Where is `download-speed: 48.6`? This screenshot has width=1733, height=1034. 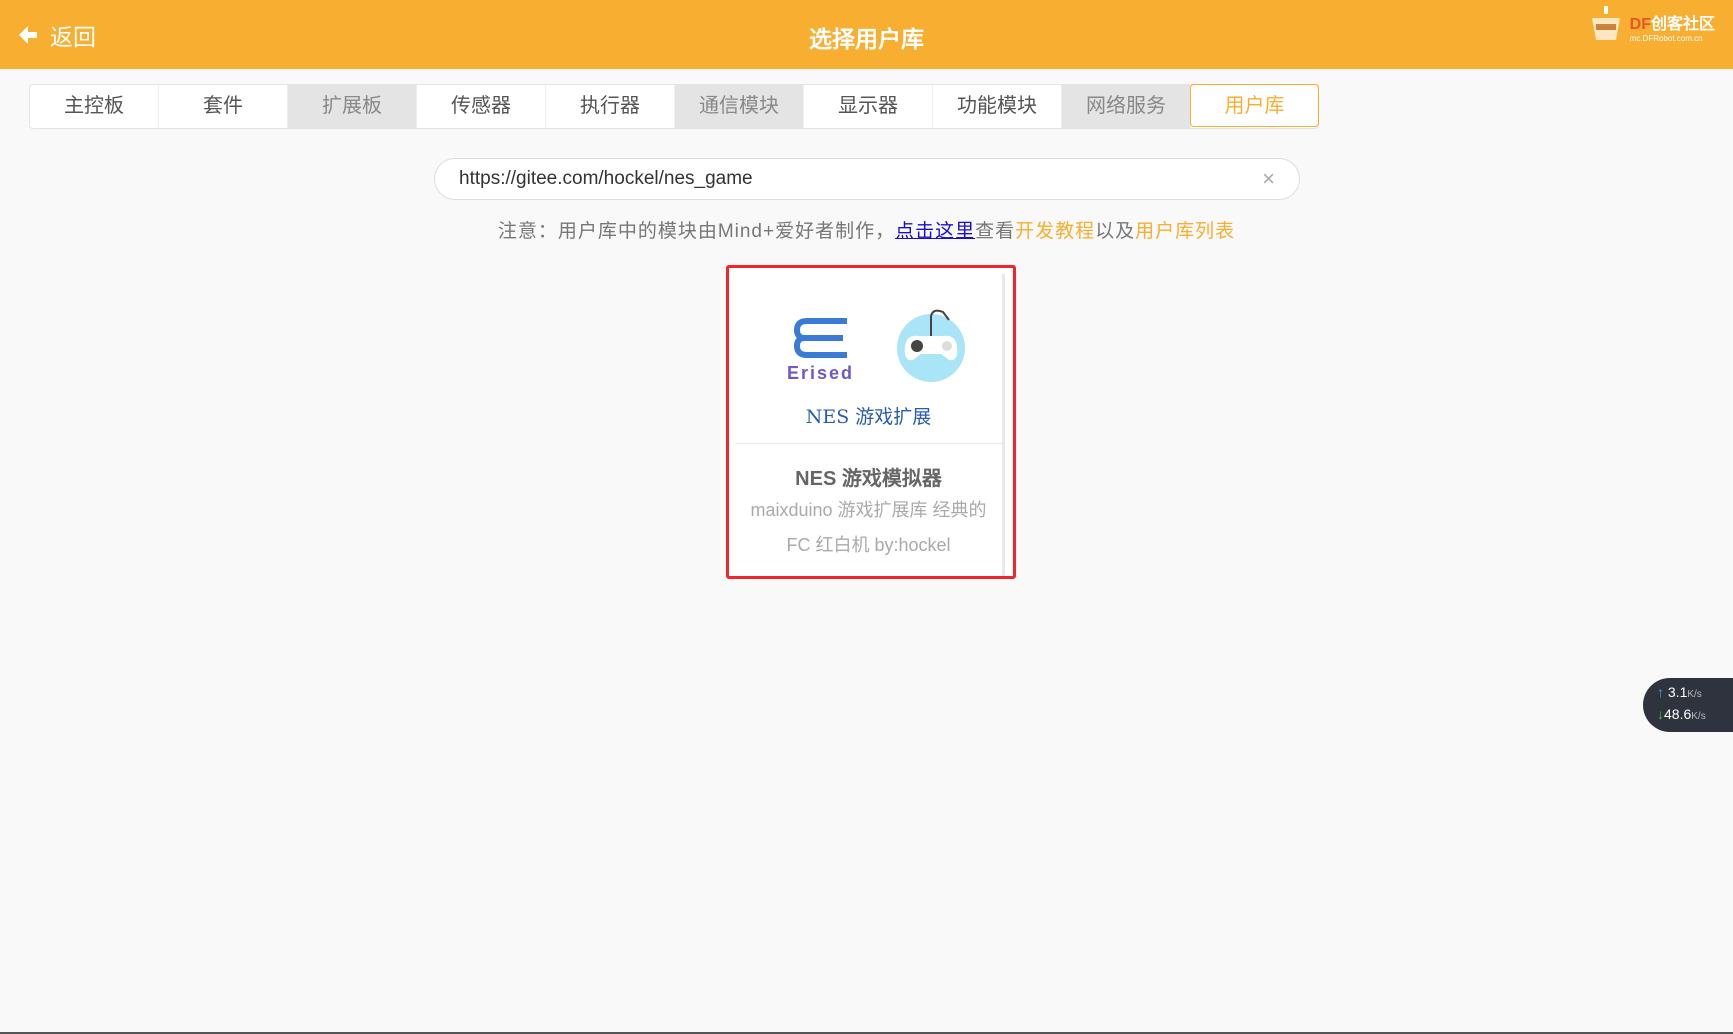
download-speed: 48.6 is located at coordinates (1678, 714).